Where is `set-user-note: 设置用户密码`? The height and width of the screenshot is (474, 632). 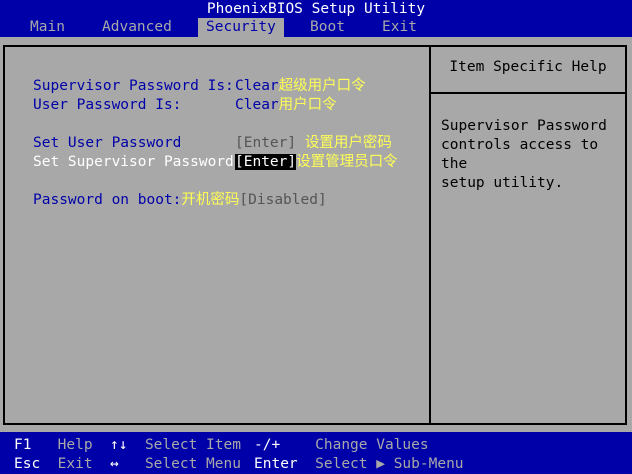 set-user-note: 设置用户密码 is located at coordinates (348, 143).